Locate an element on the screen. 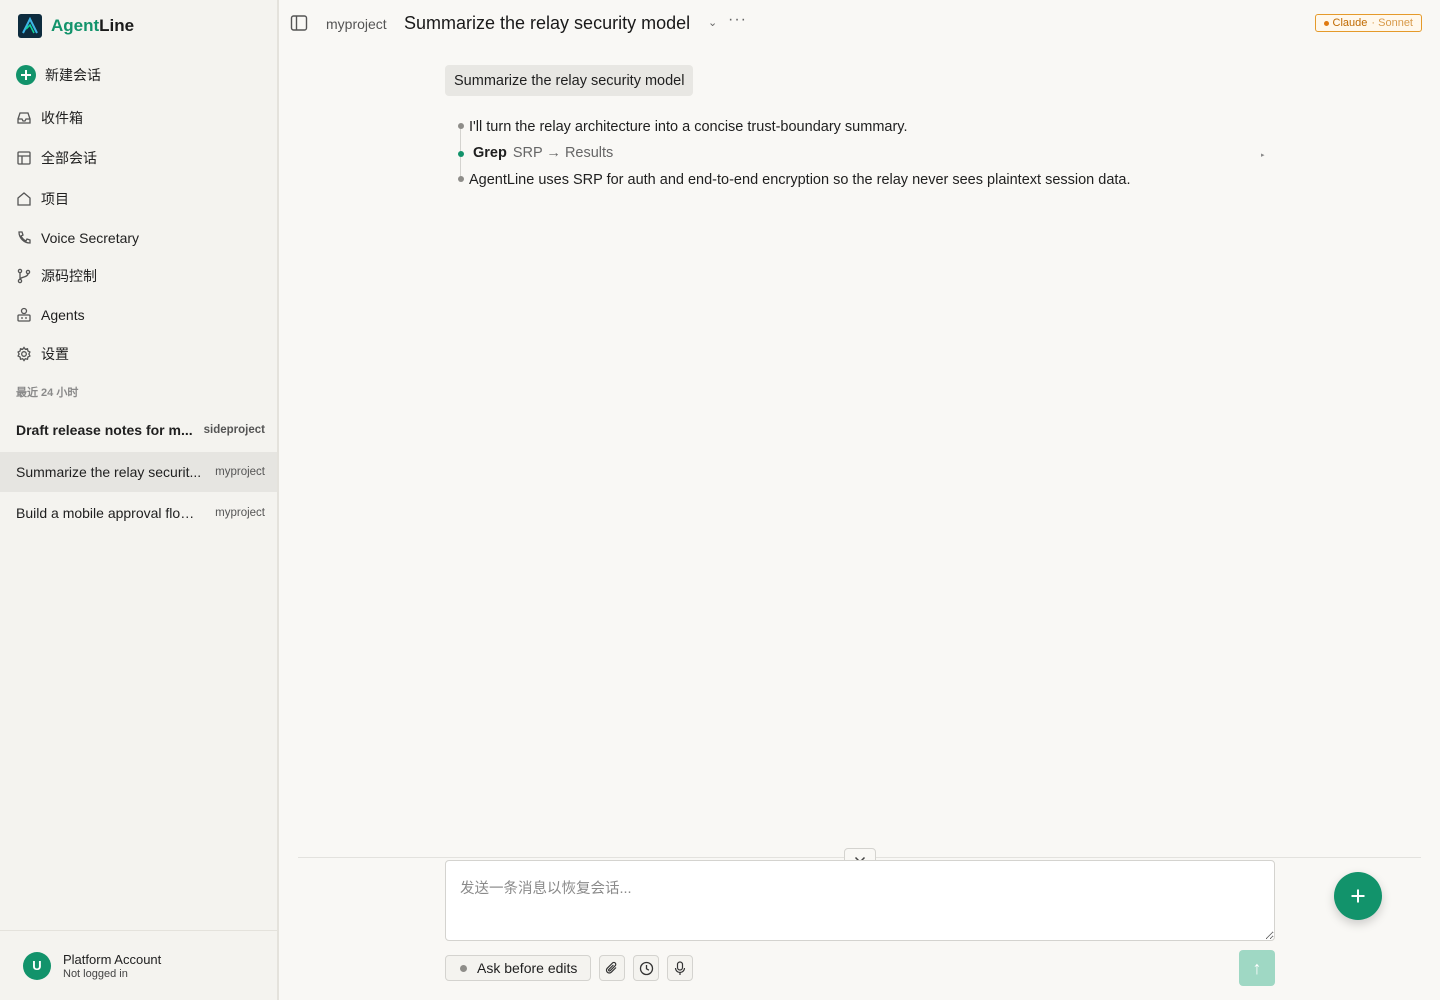 This screenshot has height=1000, width=1440. sidebar-item-all-chats: 全部会话 is located at coordinates (56, 158).